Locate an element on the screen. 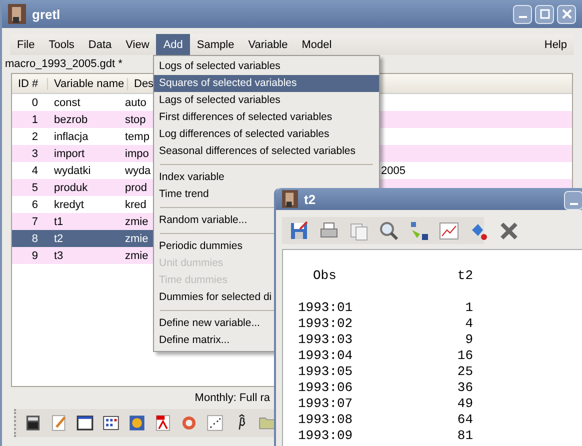 The image size is (582, 446). menu-item: First differences of selected variables is located at coordinates (244, 117).